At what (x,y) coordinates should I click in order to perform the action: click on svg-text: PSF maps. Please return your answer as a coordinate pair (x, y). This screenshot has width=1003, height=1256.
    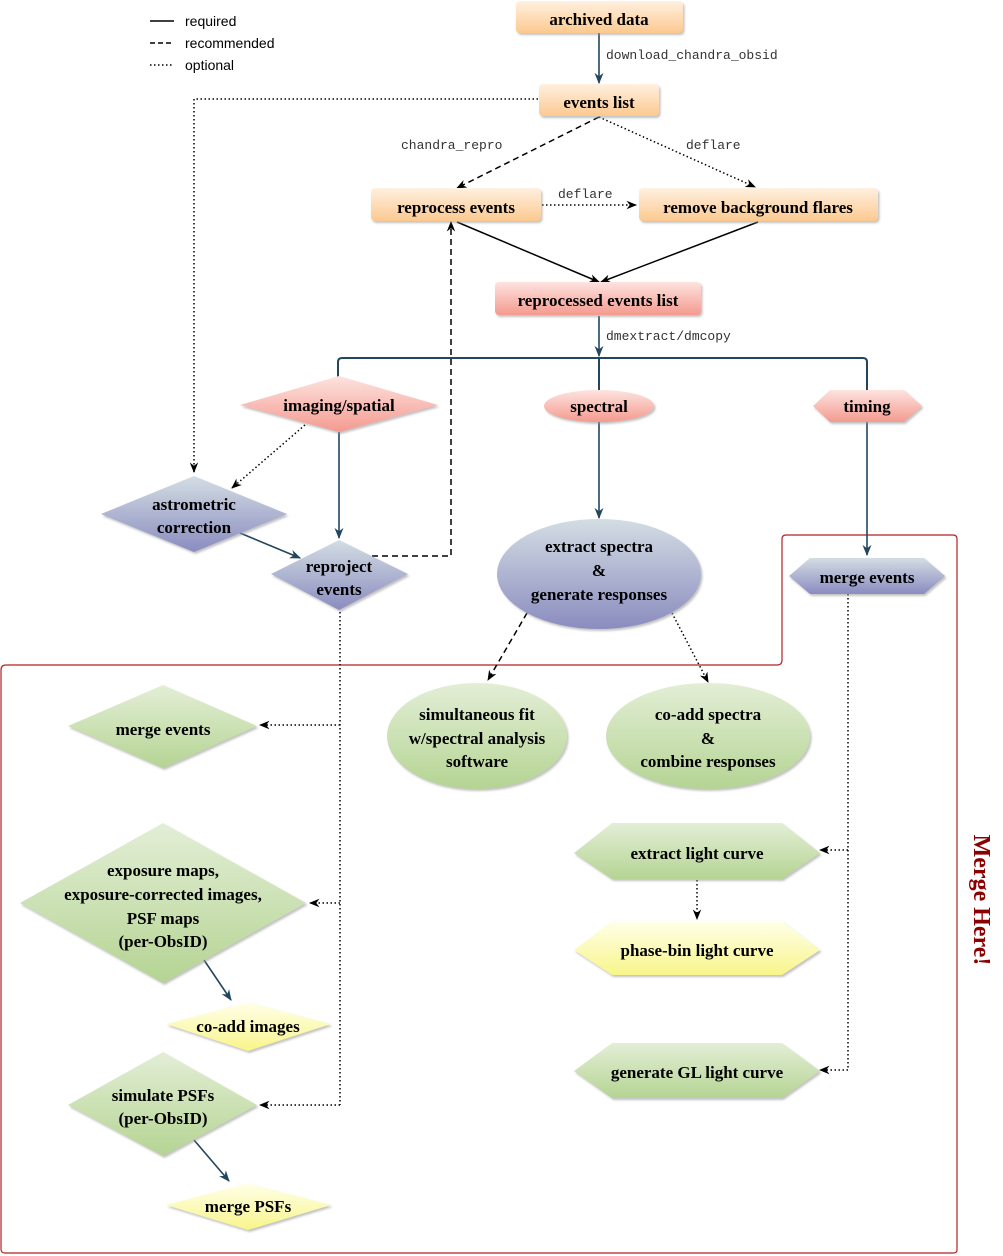
    Looking at the image, I should click on (163, 918).